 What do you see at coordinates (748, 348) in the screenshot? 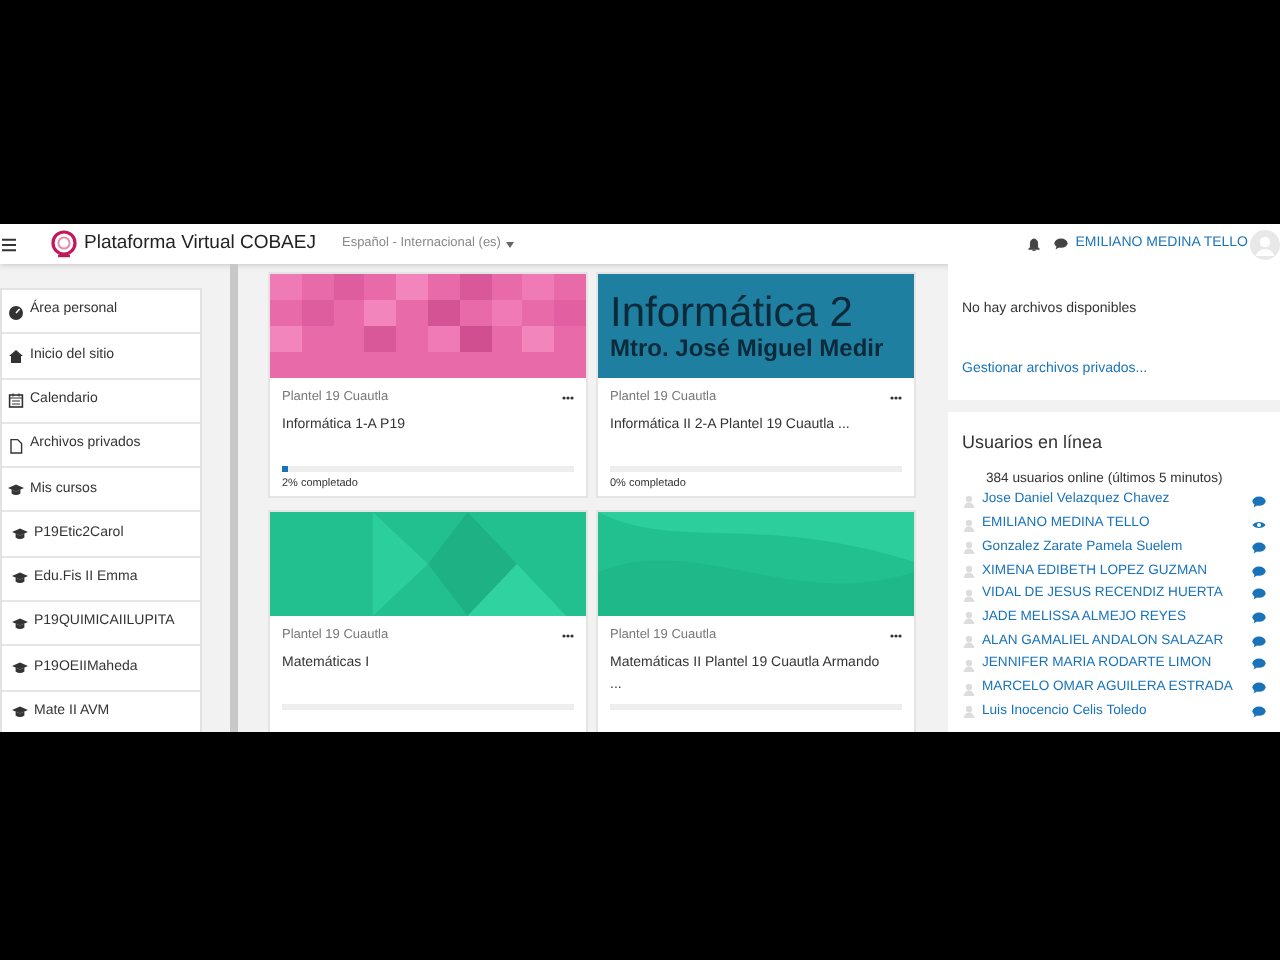
I see `banner-subtitle: Mtro. José Miguel Medir` at bounding box center [748, 348].